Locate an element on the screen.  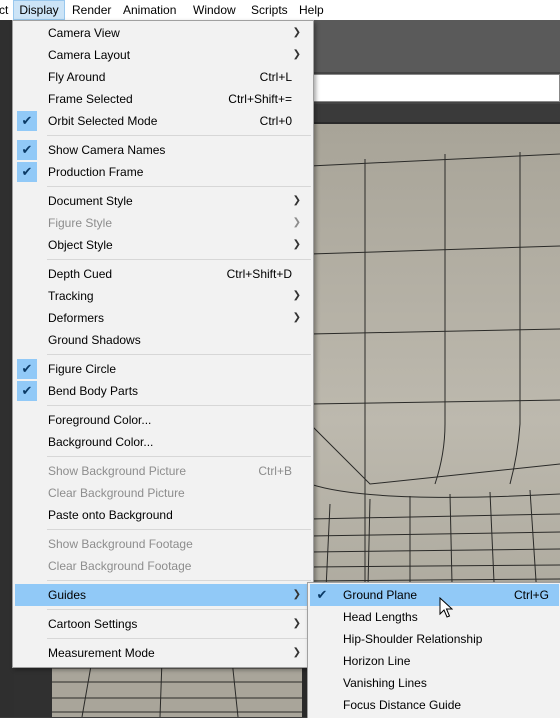
menu-item-deformers: Deformers ❯ is located at coordinates (162, 318).